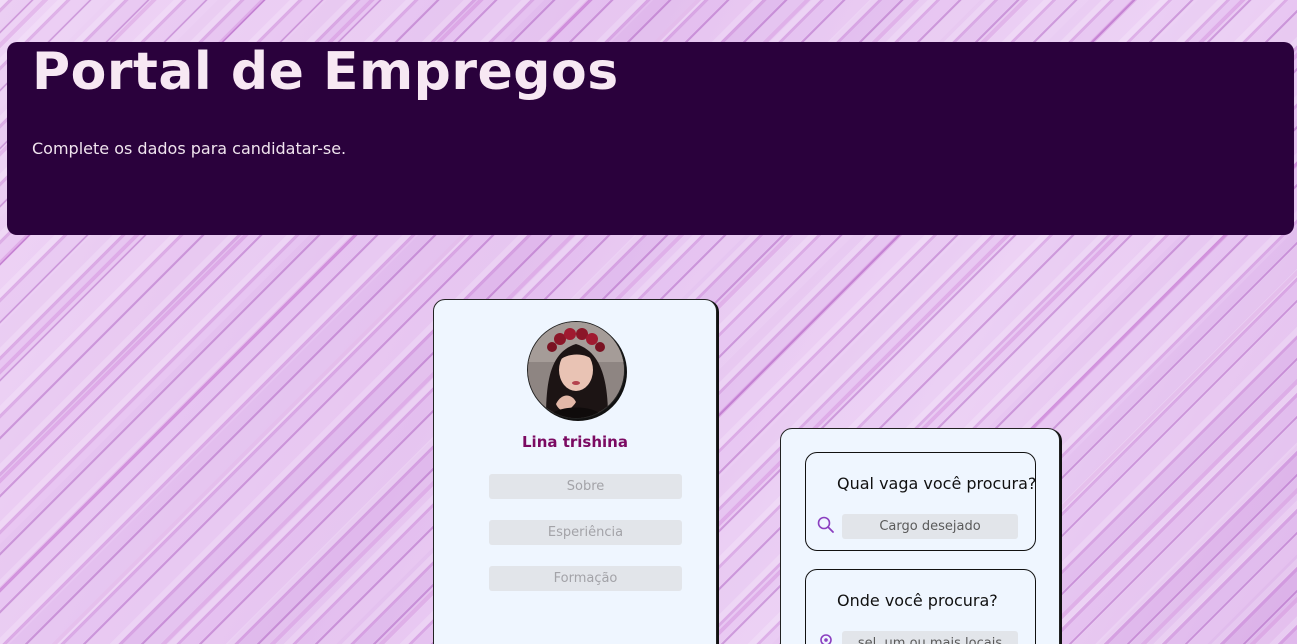 This screenshot has height=644, width=1297. What do you see at coordinates (189, 148) in the screenshot?
I see `page-subtitle: Complete os dados para candidatar-se.` at bounding box center [189, 148].